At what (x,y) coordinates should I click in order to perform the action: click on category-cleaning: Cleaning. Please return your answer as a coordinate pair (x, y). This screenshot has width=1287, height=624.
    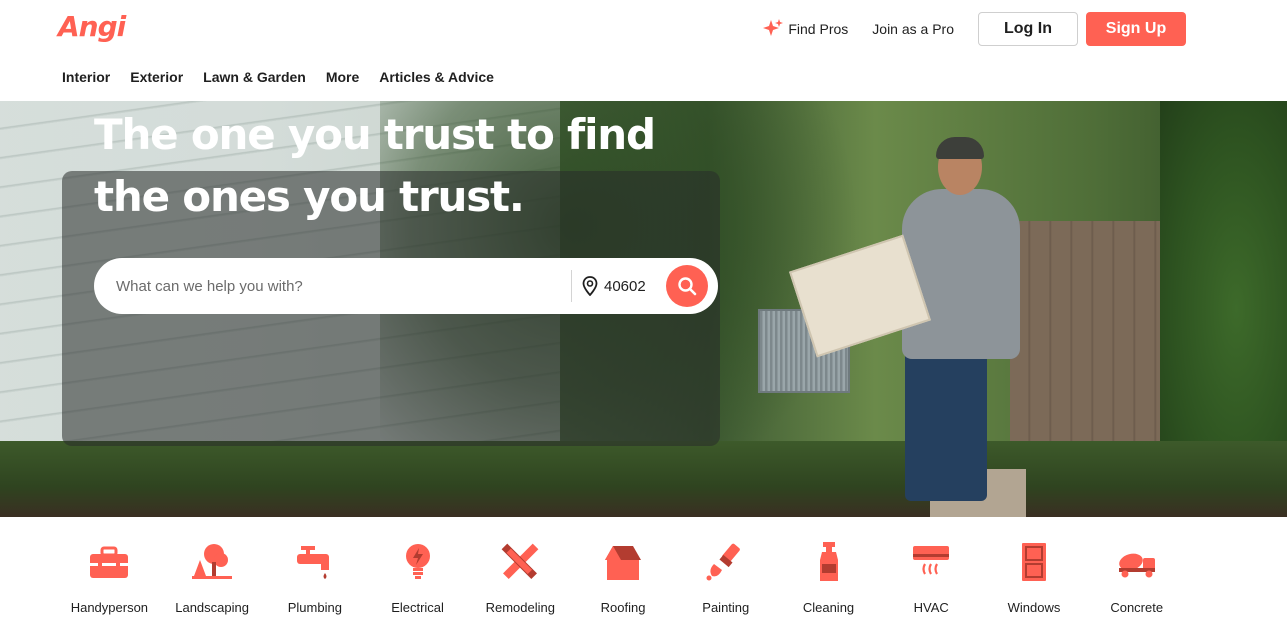
    Looking at the image, I should click on (828, 582).